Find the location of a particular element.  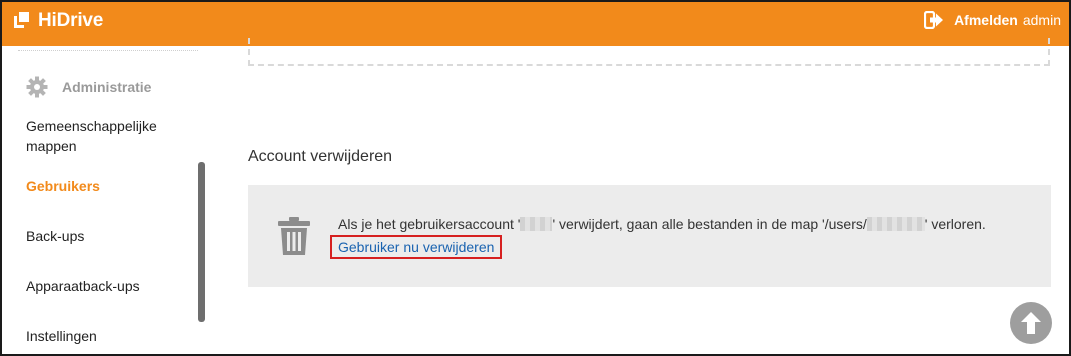

hidrive-logo-icon is located at coordinates (23, 21).